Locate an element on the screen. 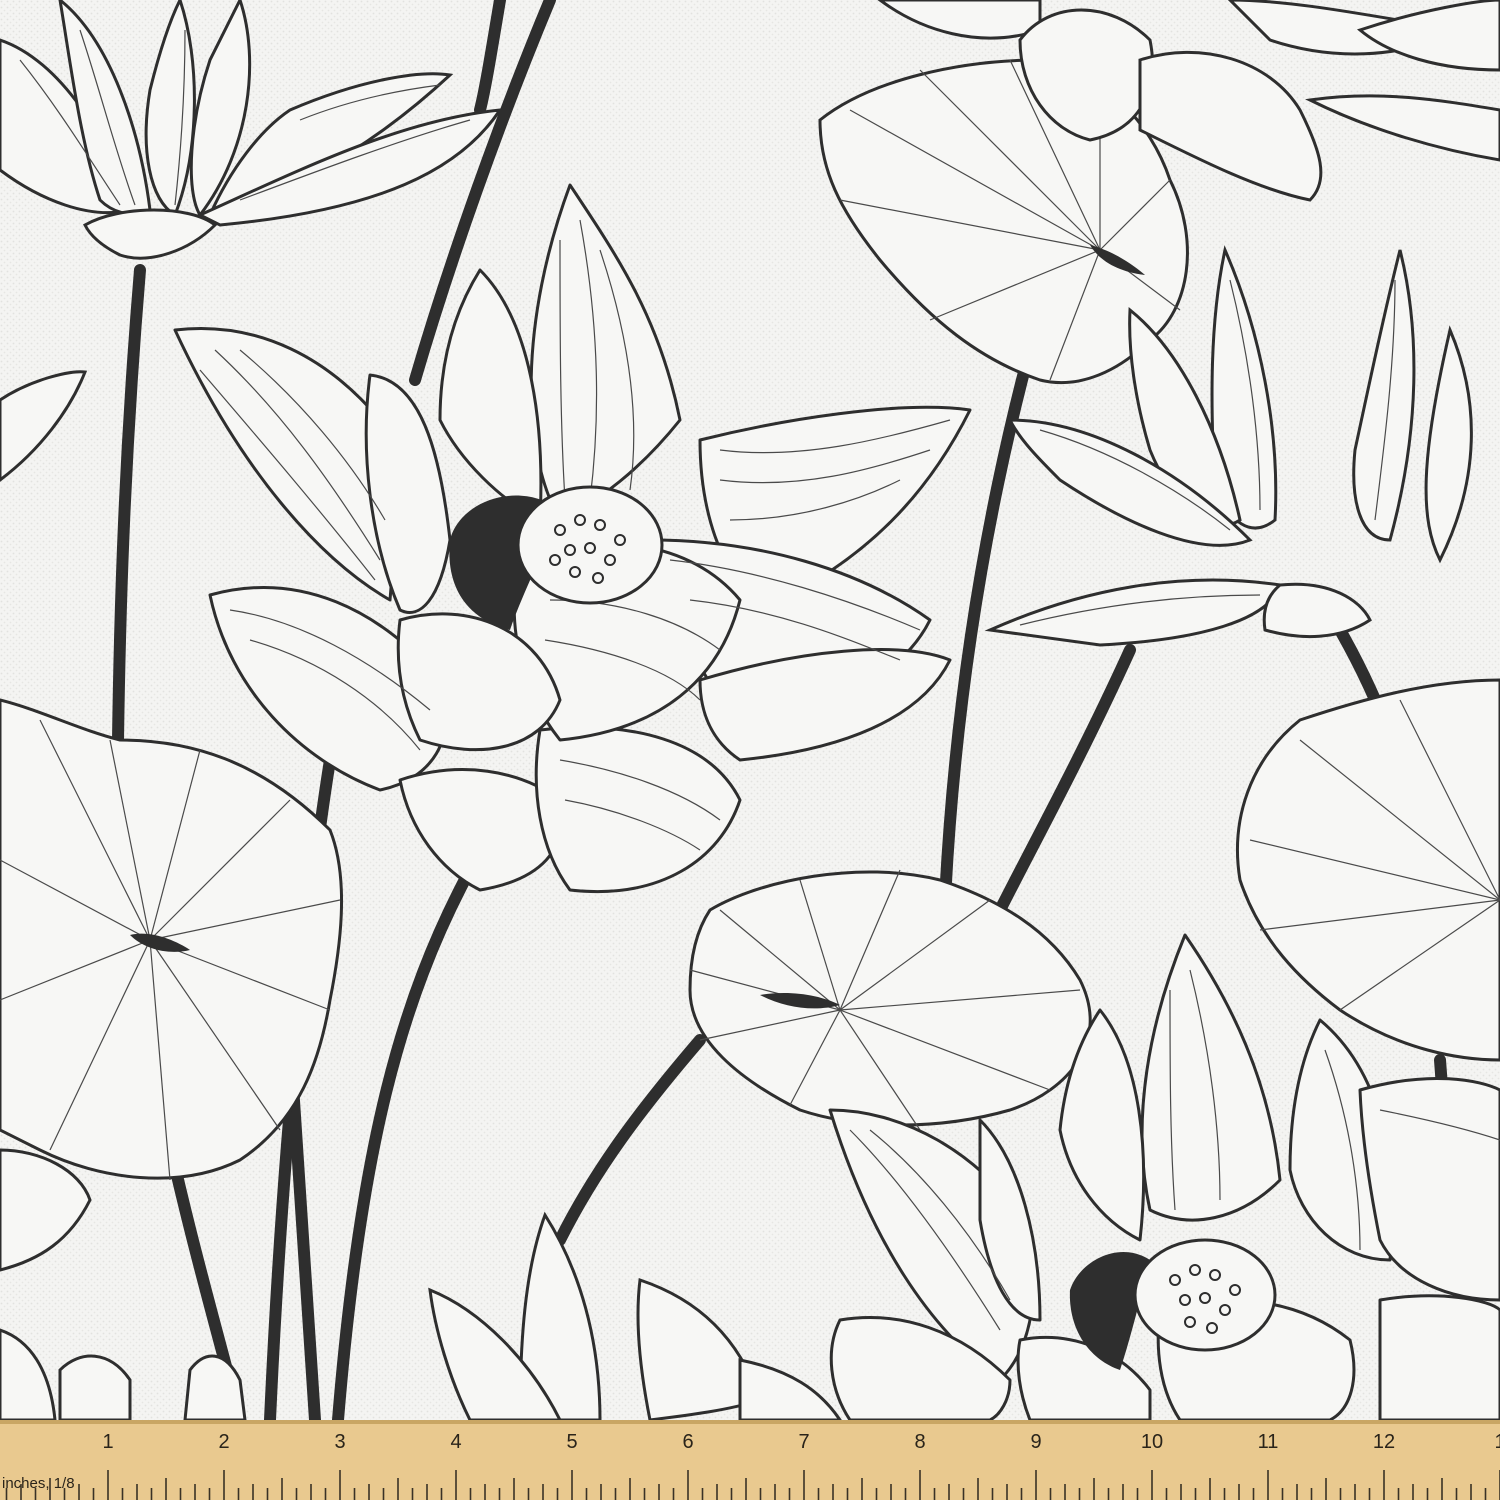  ruler-number: 11 is located at coordinates (1268, 1442).